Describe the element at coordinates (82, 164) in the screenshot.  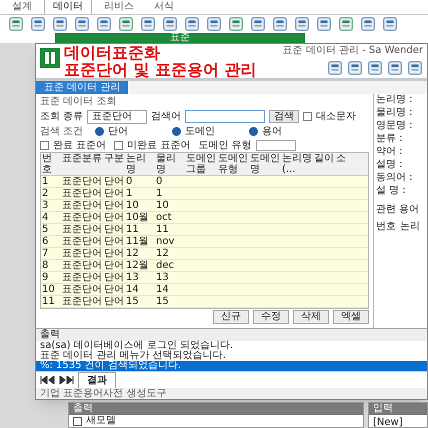
I see `column-header: 표준분류` at that location.